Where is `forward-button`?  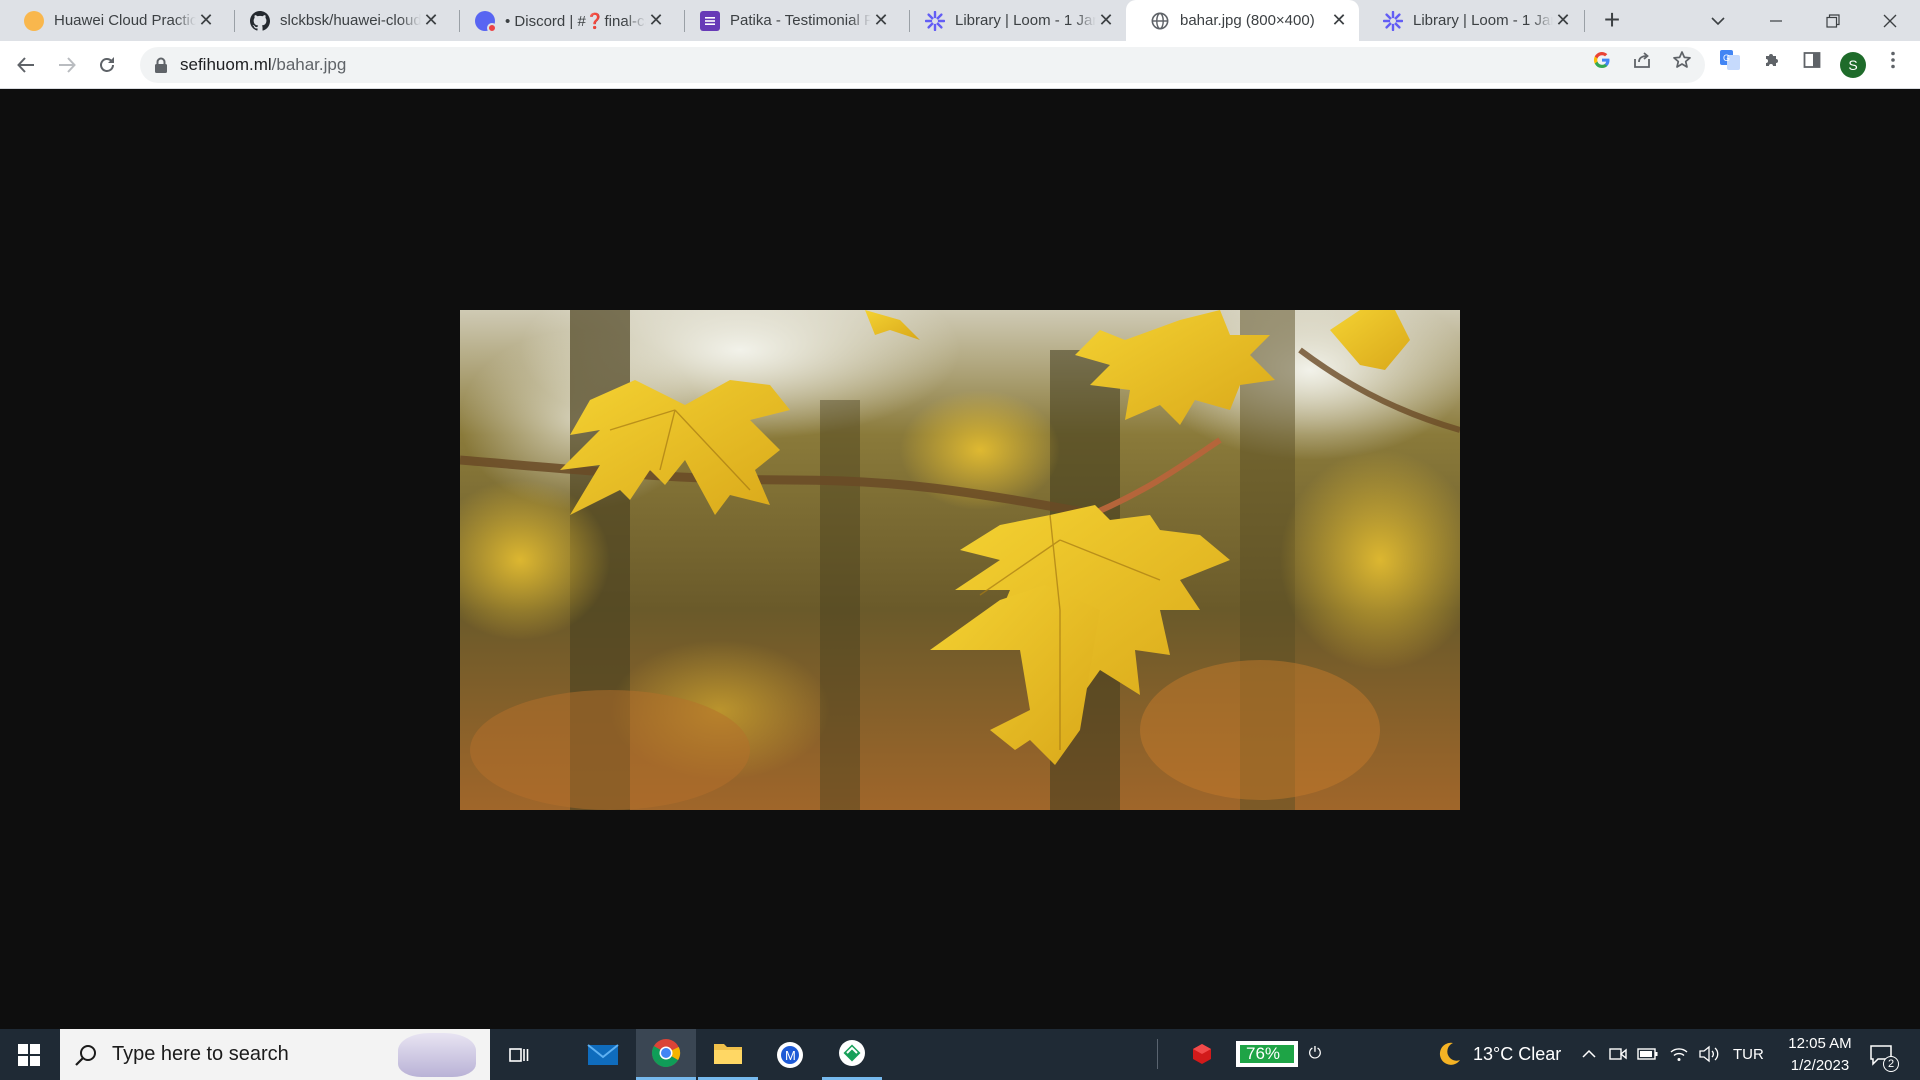
forward-button is located at coordinates (67, 65).